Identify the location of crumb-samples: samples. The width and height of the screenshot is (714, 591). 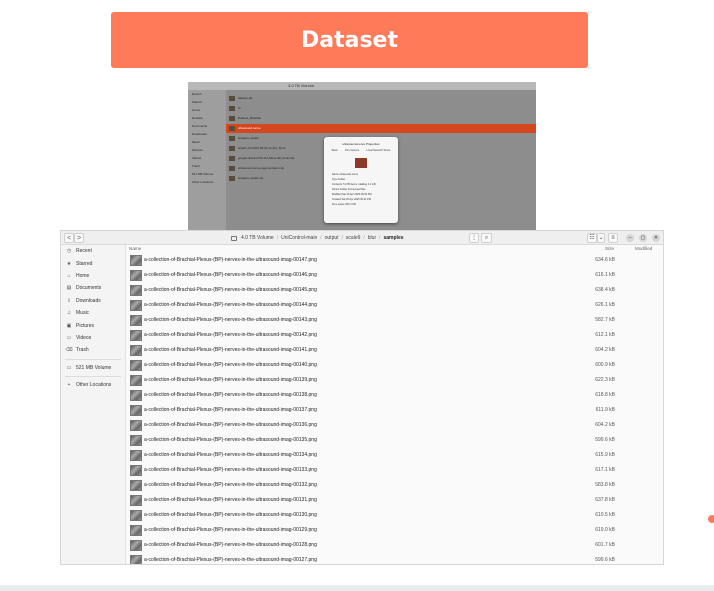
(394, 238).